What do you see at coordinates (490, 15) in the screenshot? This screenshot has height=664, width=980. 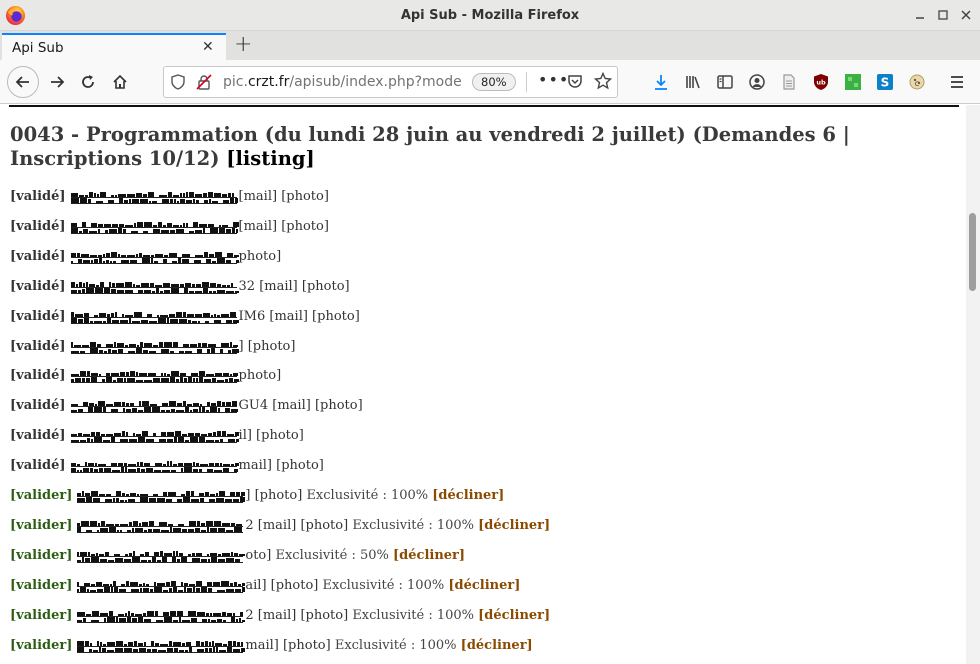 I see `window-titlebar: Api Sub - Mozilla Firefox` at bounding box center [490, 15].